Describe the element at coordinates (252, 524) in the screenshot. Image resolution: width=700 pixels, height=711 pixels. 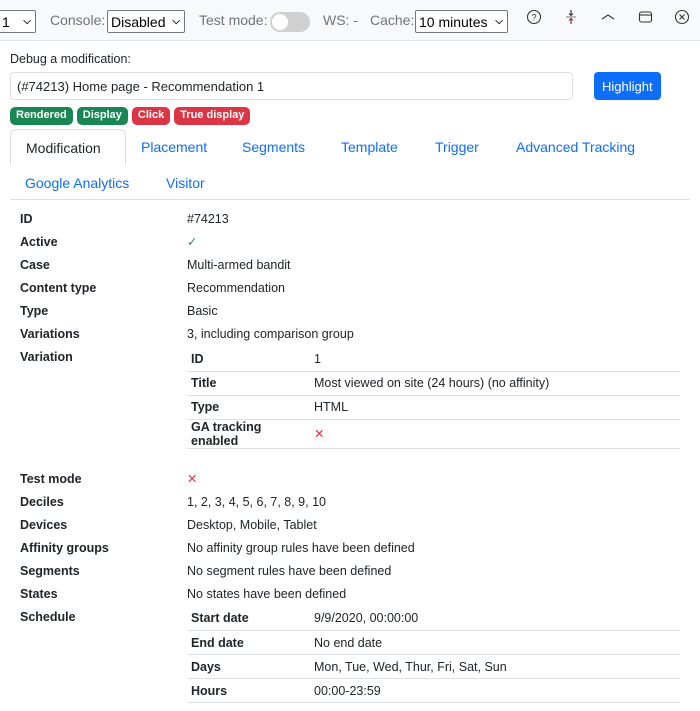
I see `prop-value: Desktop, Mobile, Tablet` at that location.